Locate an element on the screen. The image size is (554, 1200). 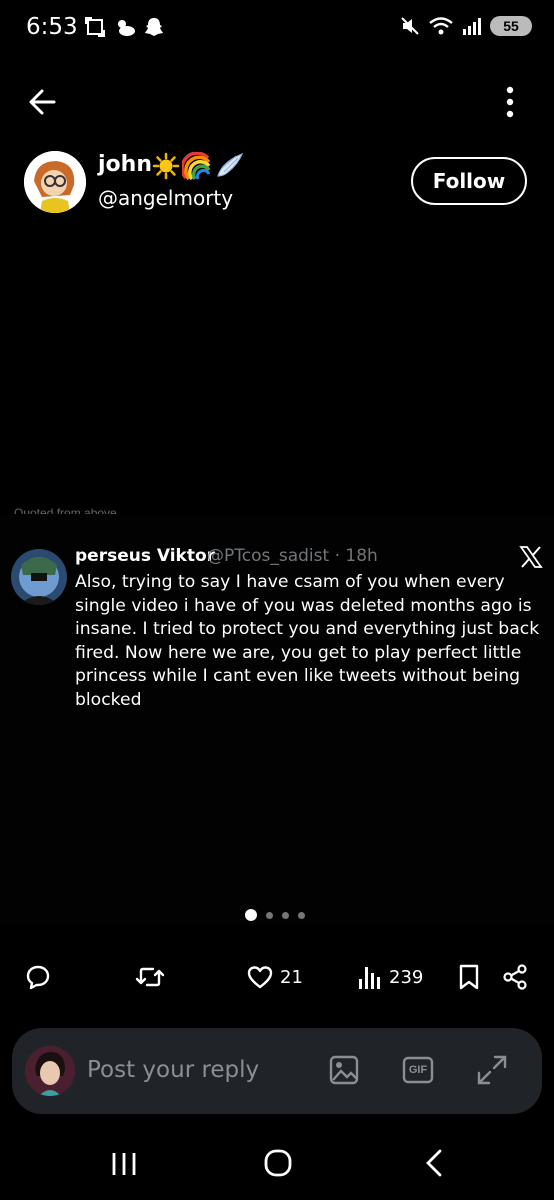
recents-button is located at coordinates (124, 1163).